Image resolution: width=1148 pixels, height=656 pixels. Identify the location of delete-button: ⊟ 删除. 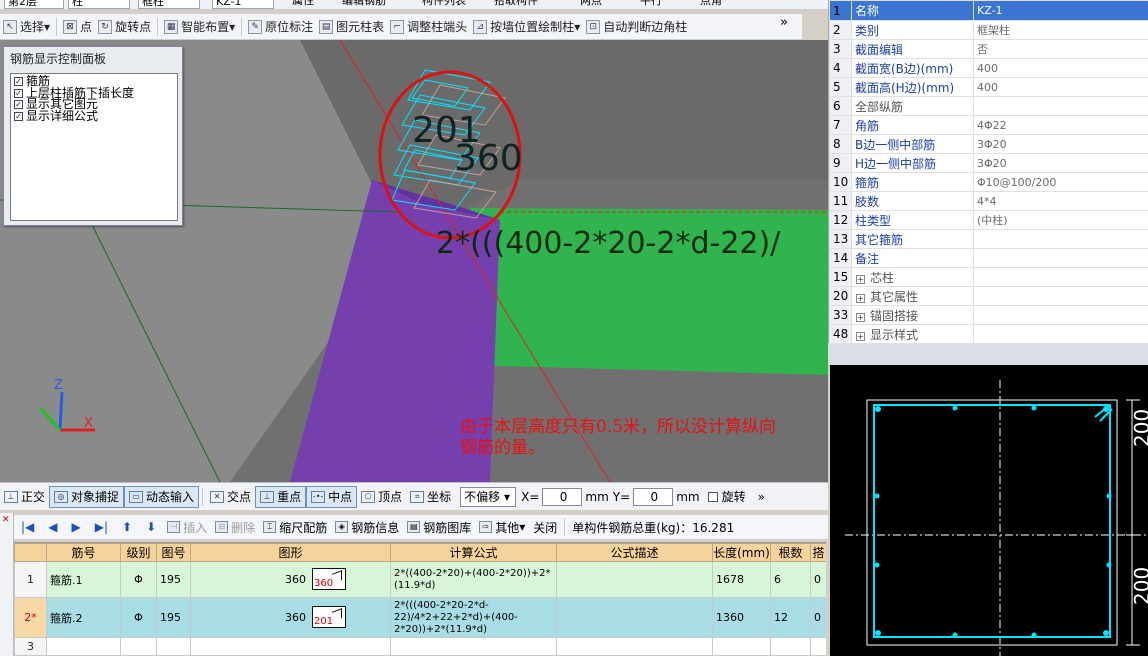
(235, 527).